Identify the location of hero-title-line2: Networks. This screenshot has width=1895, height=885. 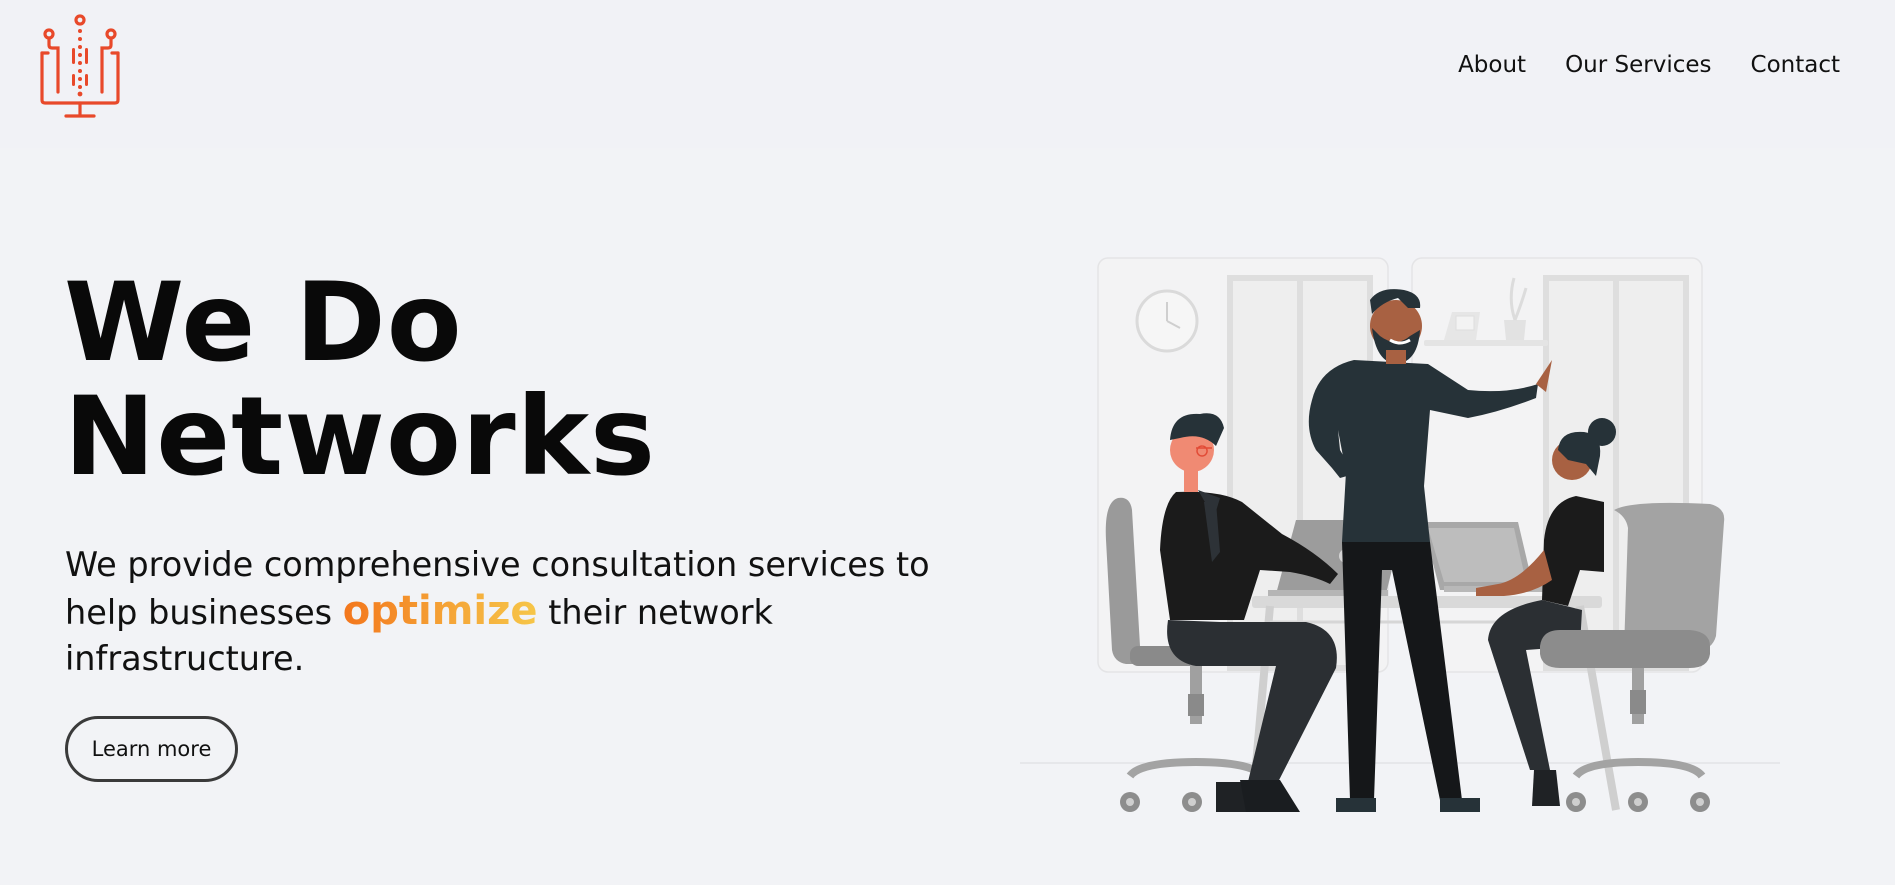
(360, 436).